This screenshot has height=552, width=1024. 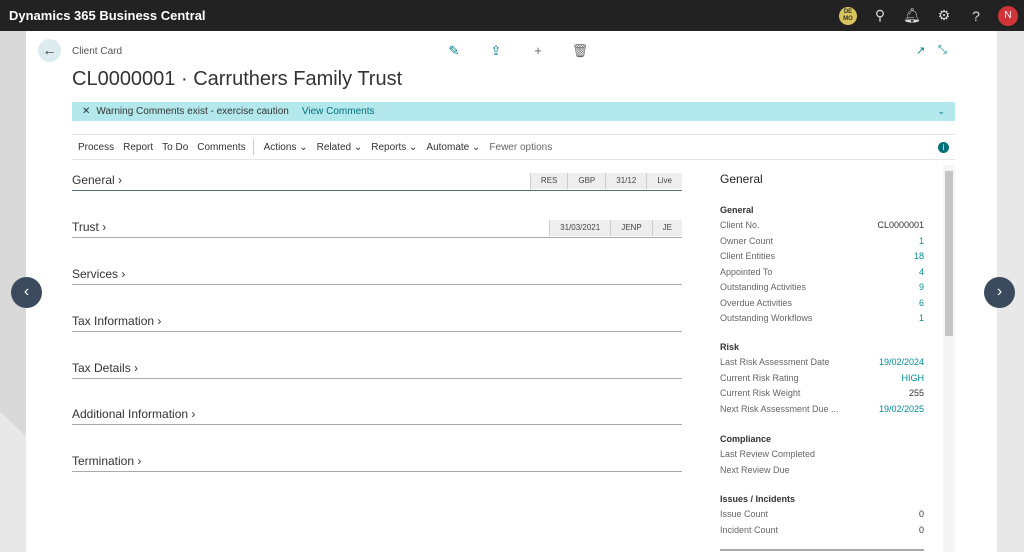 I want to click on section-tax-details: Tax Details ›, so click(x=377, y=367).